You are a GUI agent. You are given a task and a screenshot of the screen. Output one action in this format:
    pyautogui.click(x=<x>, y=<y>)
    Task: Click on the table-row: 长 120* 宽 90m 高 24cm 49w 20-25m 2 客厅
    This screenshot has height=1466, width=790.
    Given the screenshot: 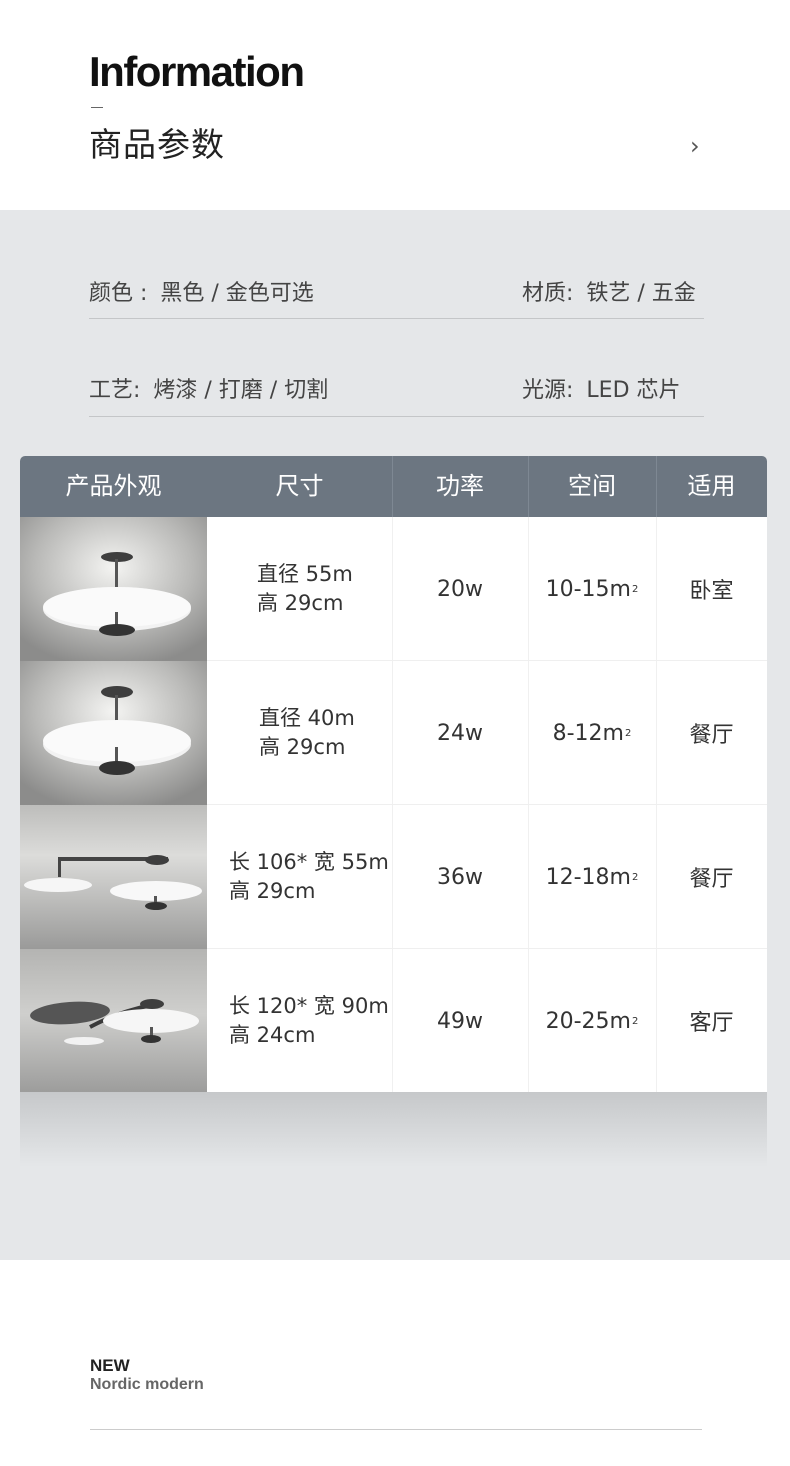 What is the action you would take?
    pyautogui.click(x=393, y=1020)
    